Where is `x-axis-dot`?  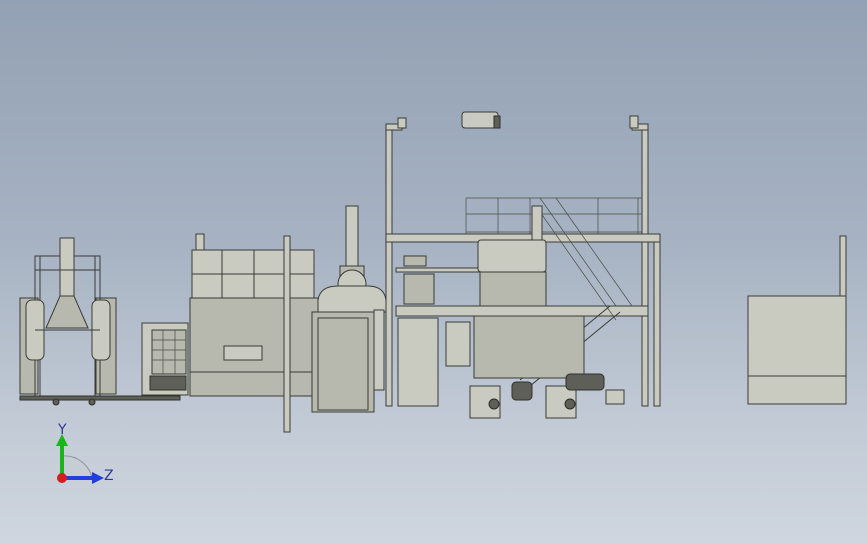 x-axis-dot is located at coordinates (62, 478).